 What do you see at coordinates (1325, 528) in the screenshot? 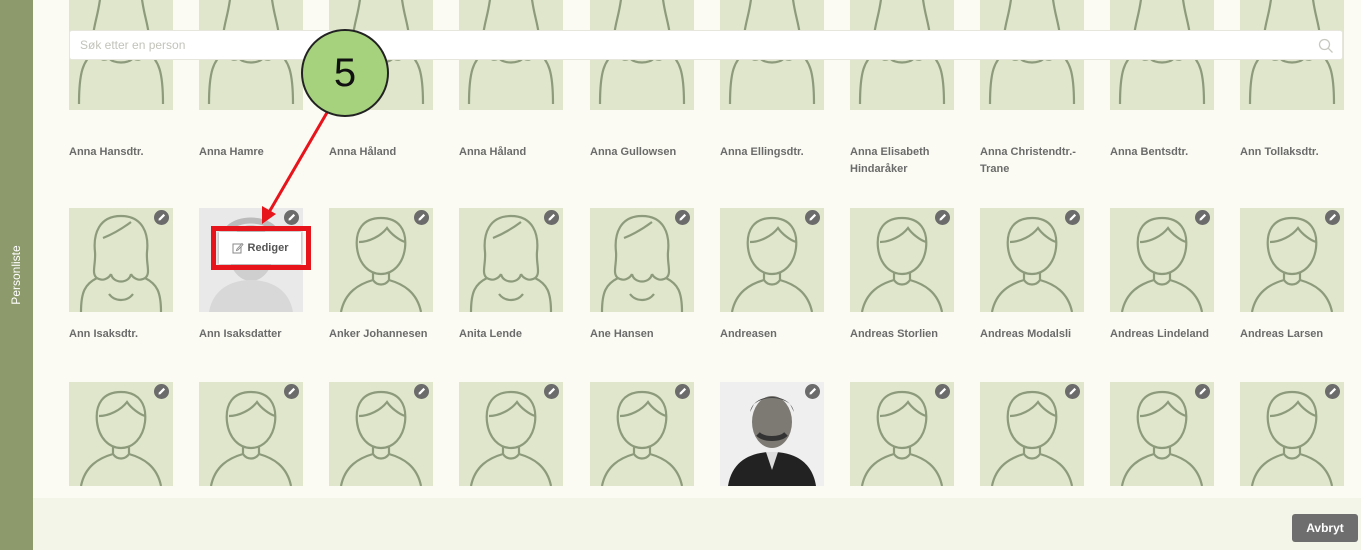
I see `cancel-button: Avbryt` at bounding box center [1325, 528].